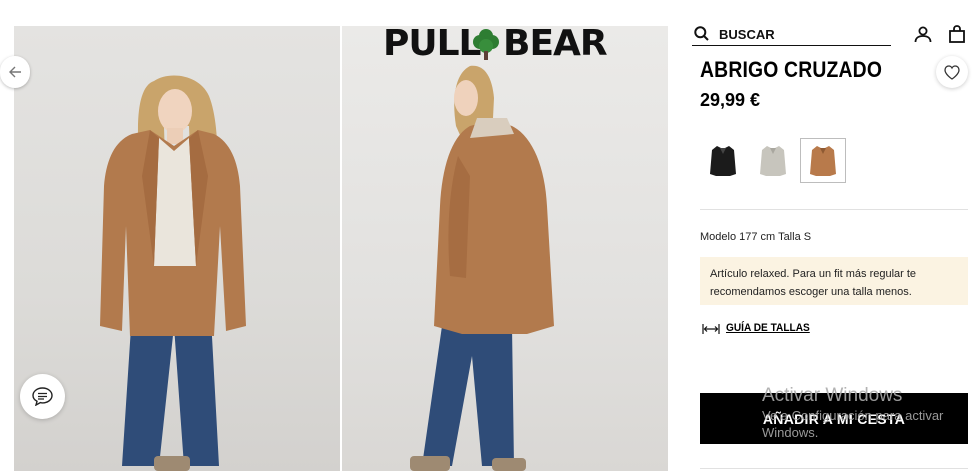 Image resolution: width=975 pixels, height=471 pixels. I want to click on black-coat-thumbnail, so click(723, 161).